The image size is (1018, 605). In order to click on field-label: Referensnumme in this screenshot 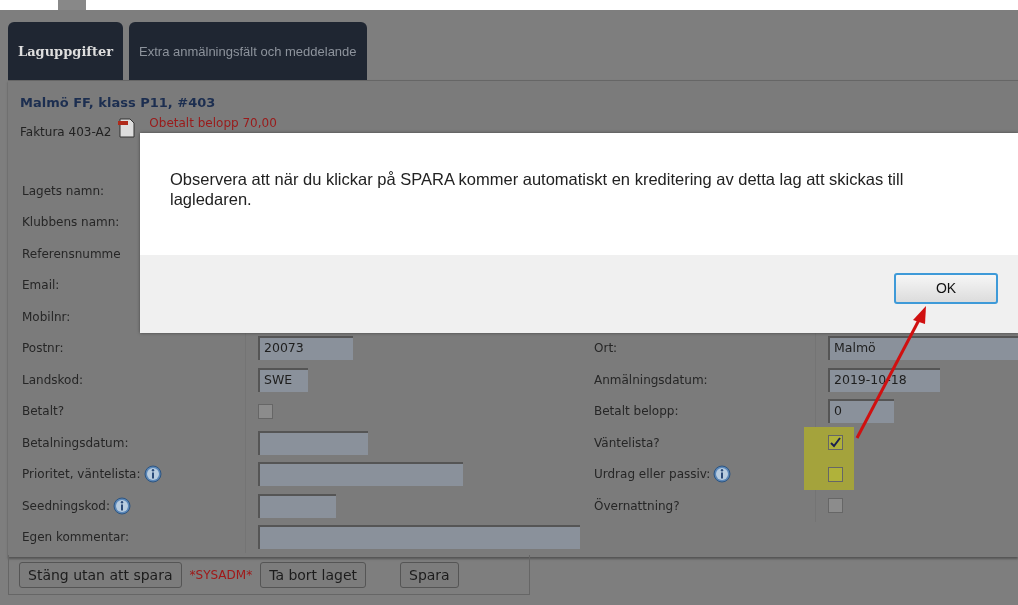, I will do `click(71, 253)`.